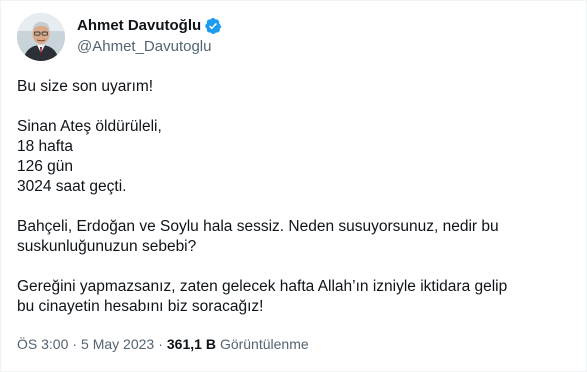 Image resolution: width=587 pixels, height=372 pixels. I want to click on views-count: 361,1 B, so click(191, 344).